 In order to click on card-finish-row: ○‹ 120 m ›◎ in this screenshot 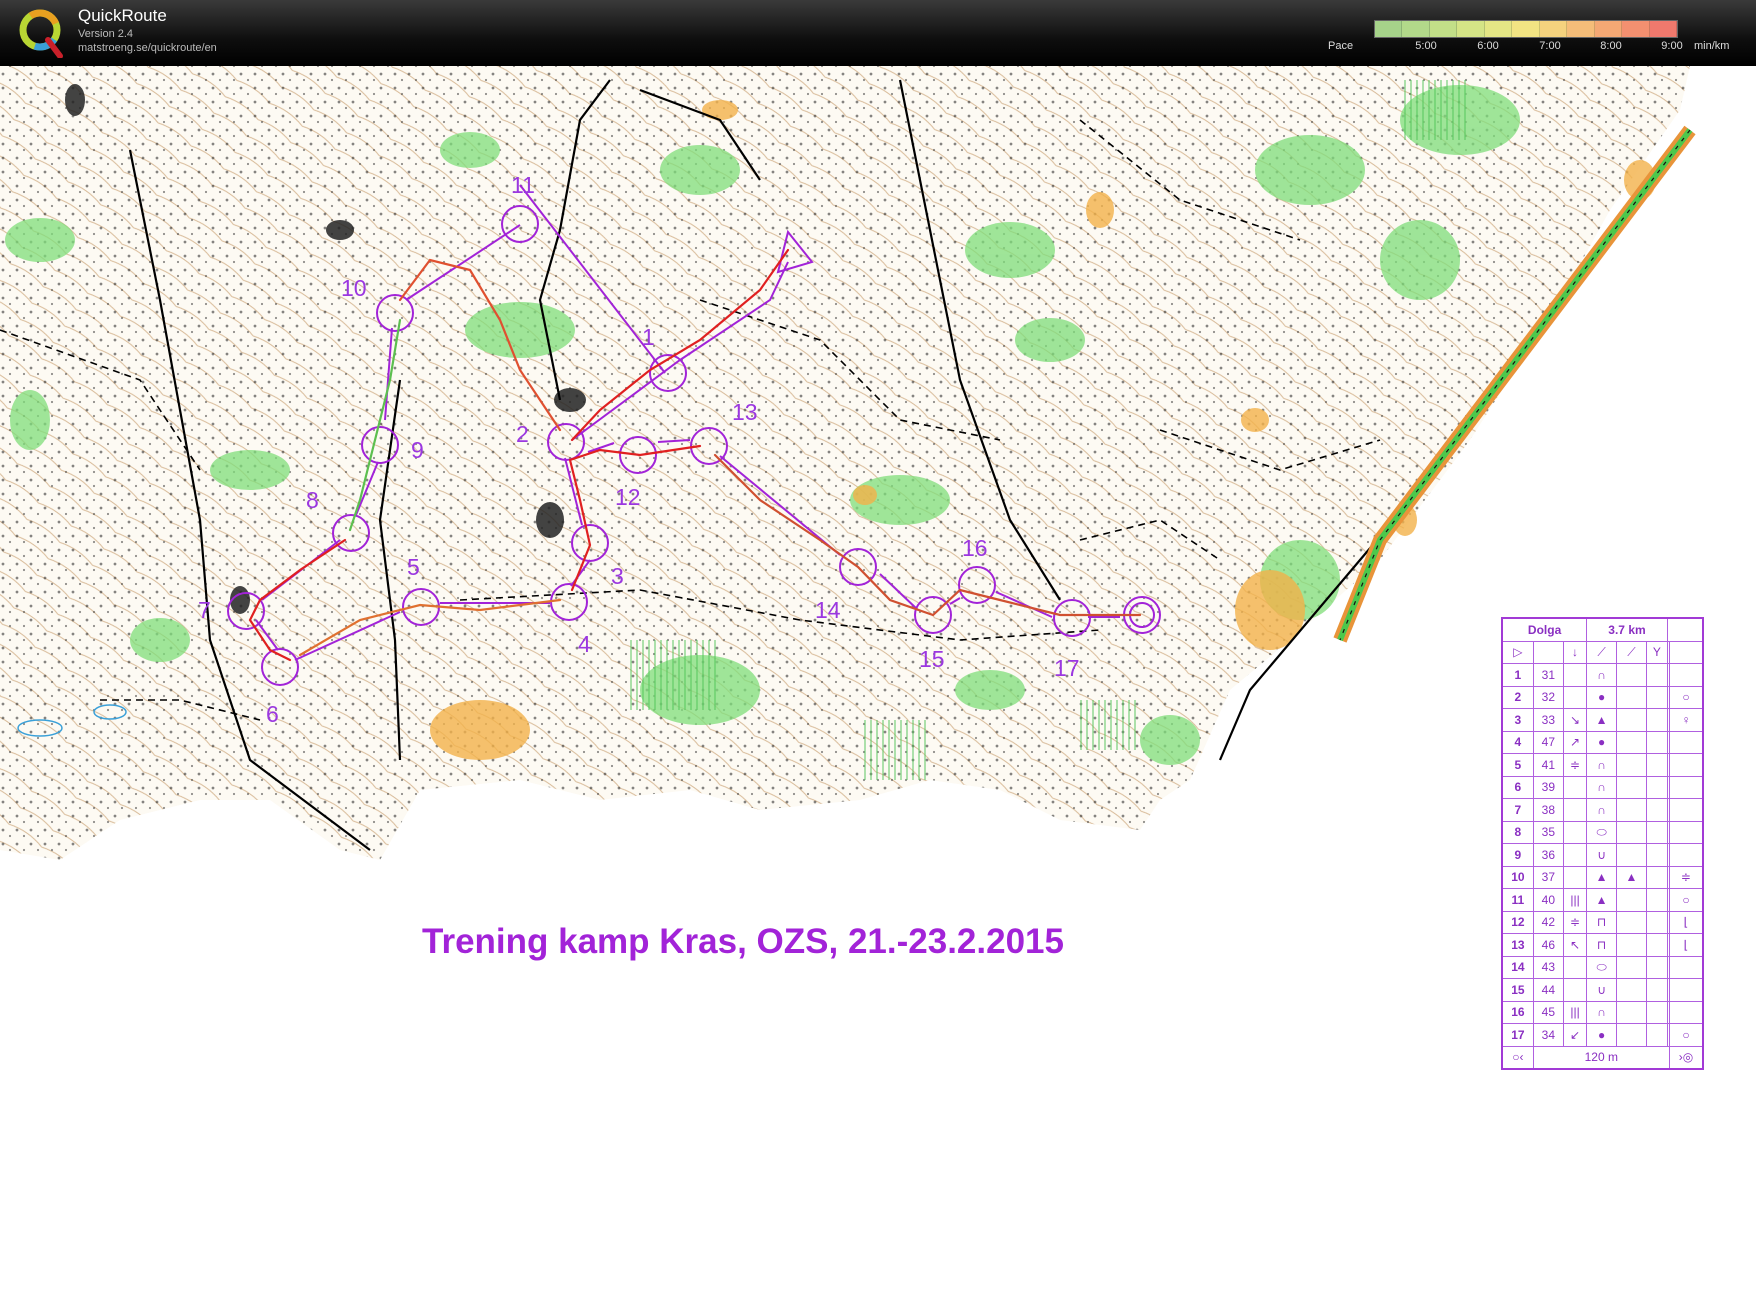, I will do `click(1602, 1057)`.